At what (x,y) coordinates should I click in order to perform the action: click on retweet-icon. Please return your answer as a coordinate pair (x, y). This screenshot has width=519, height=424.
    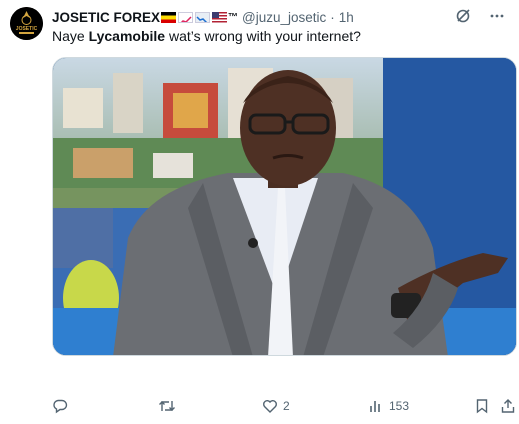
    Looking at the image, I should click on (167, 406).